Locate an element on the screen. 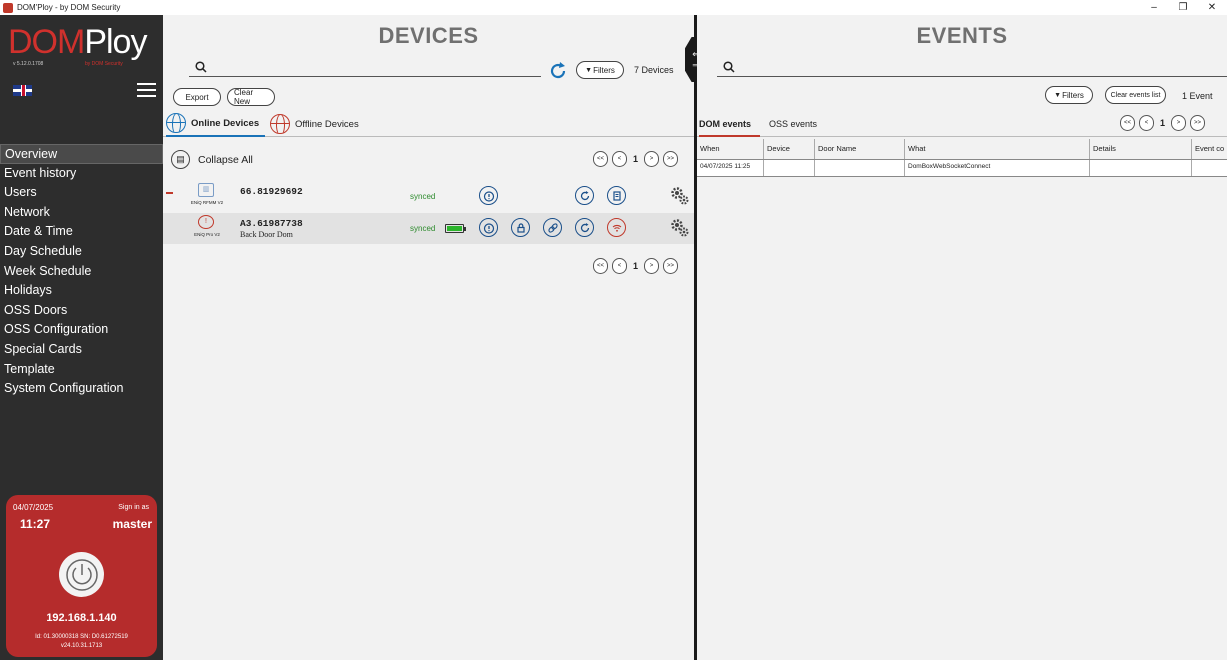 The image size is (1227, 660). tab-offline-devices: Offline Devices is located at coordinates (314, 124).